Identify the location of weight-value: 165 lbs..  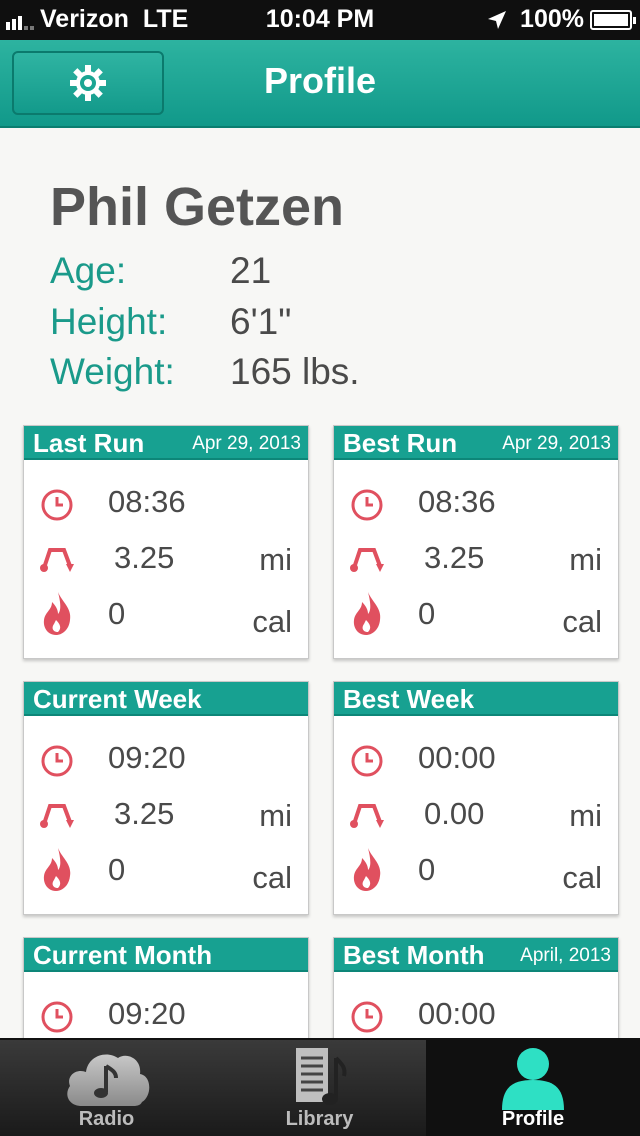
(295, 371).